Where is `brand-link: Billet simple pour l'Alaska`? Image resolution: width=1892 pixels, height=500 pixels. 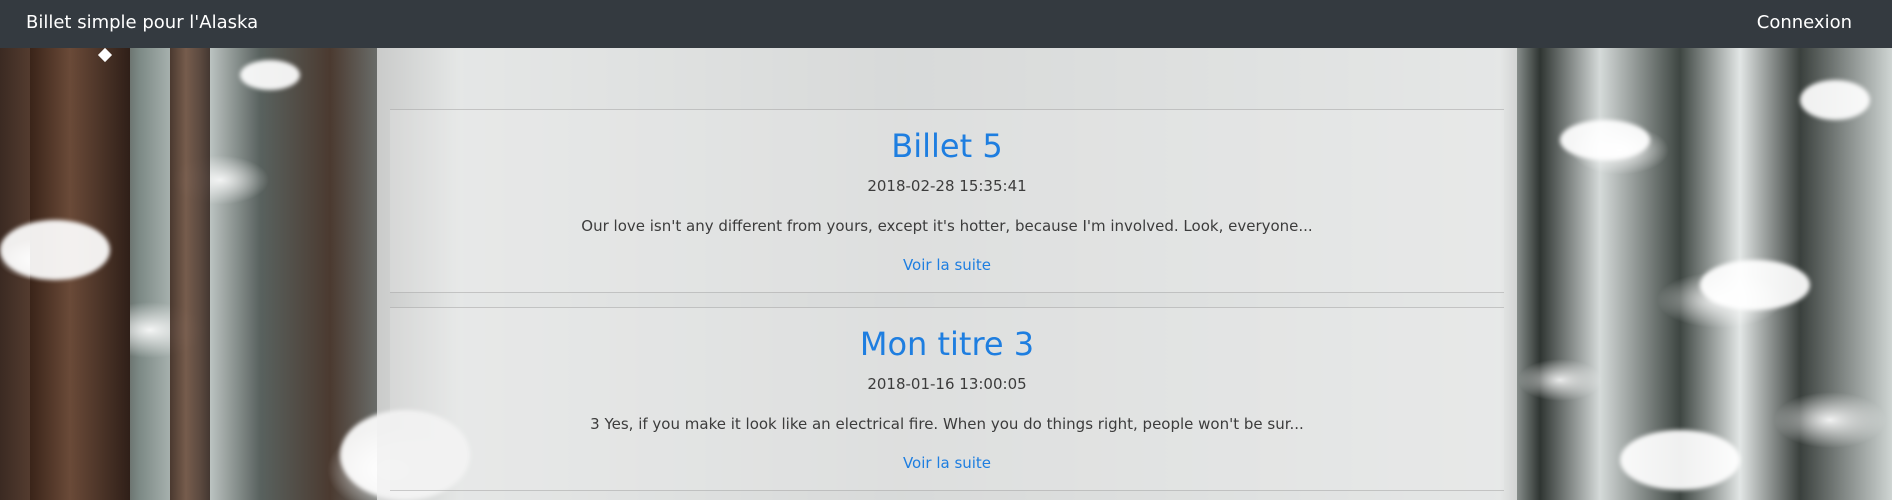 brand-link: Billet simple pour l'Alaska is located at coordinates (142, 23).